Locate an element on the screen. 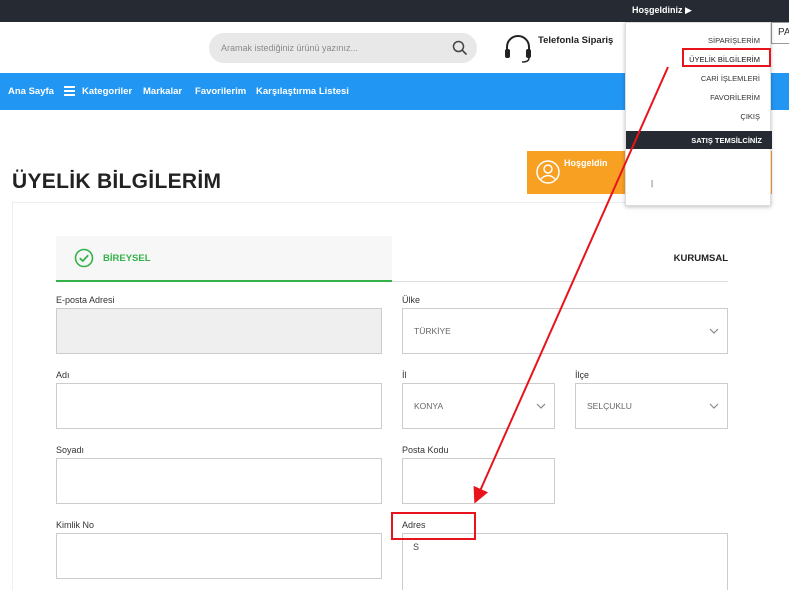 This screenshot has width=789, height=590. district-value: SELÇUKLU is located at coordinates (609, 406).